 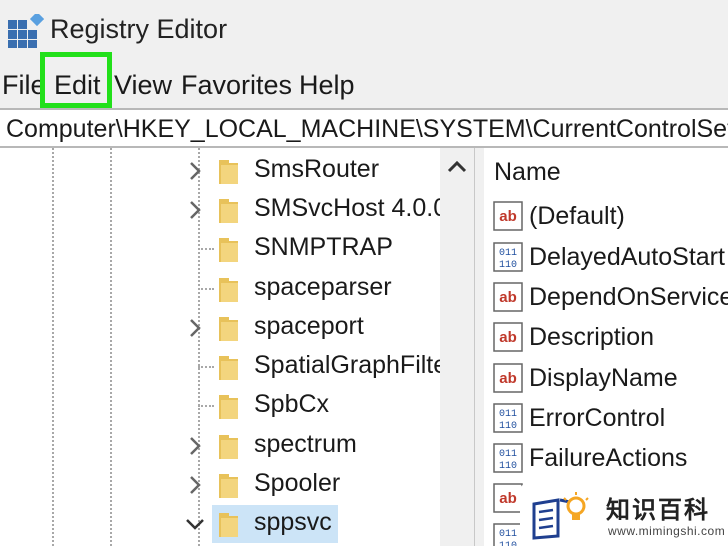 What do you see at coordinates (479, 347) in the screenshot?
I see `pane-splitter` at bounding box center [479, 347].